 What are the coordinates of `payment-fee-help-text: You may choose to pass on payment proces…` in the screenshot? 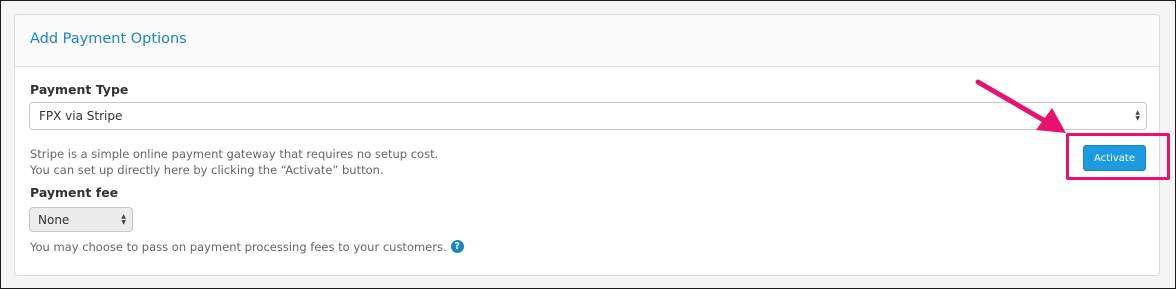 It's located at (238, 247).